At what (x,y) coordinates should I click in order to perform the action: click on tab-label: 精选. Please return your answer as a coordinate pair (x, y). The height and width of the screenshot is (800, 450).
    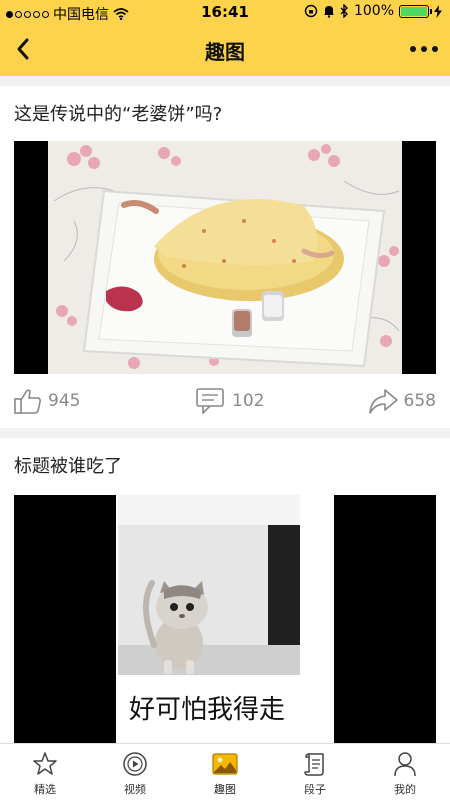
    Looking at the image, I should click on (45, 789).